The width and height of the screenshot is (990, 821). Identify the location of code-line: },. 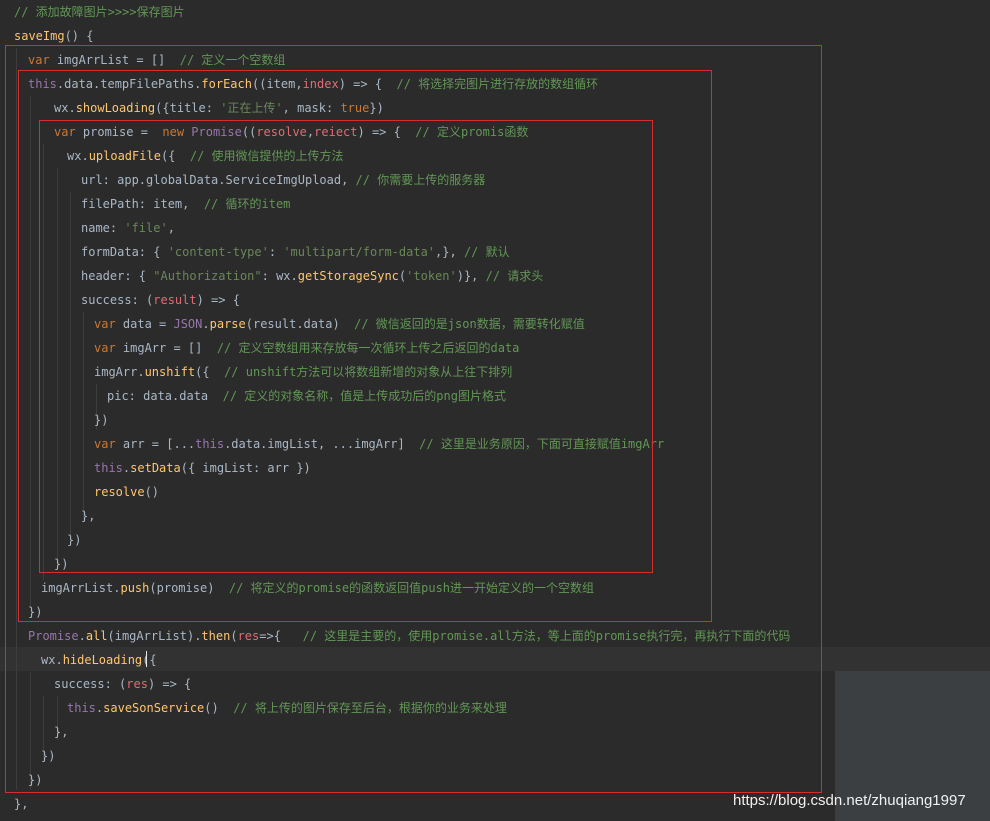
(21, 804).